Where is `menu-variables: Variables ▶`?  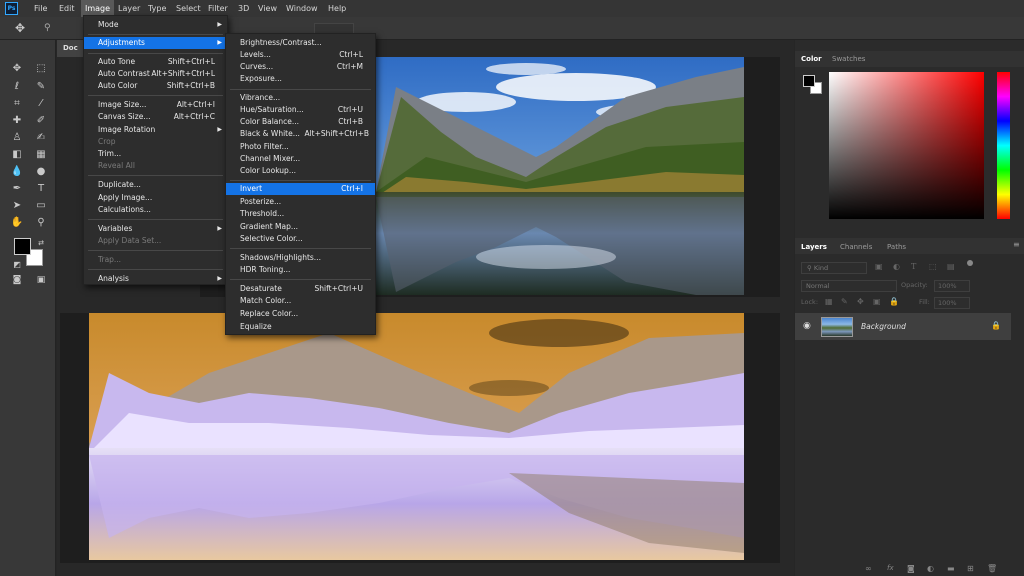 menu-variables: Variables ▶ is located at coordinates (155, 229).